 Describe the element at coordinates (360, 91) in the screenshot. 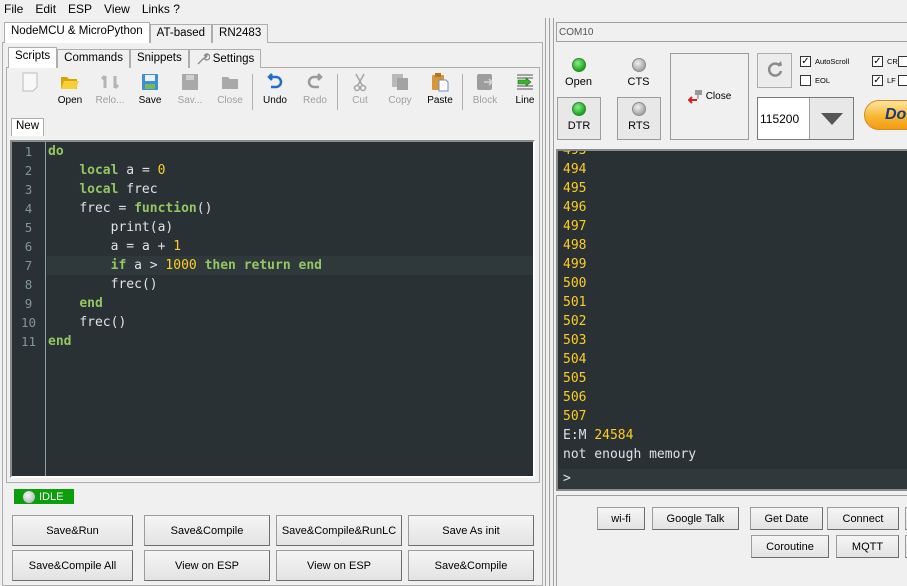

I see `cut-button: Cut` at that location.